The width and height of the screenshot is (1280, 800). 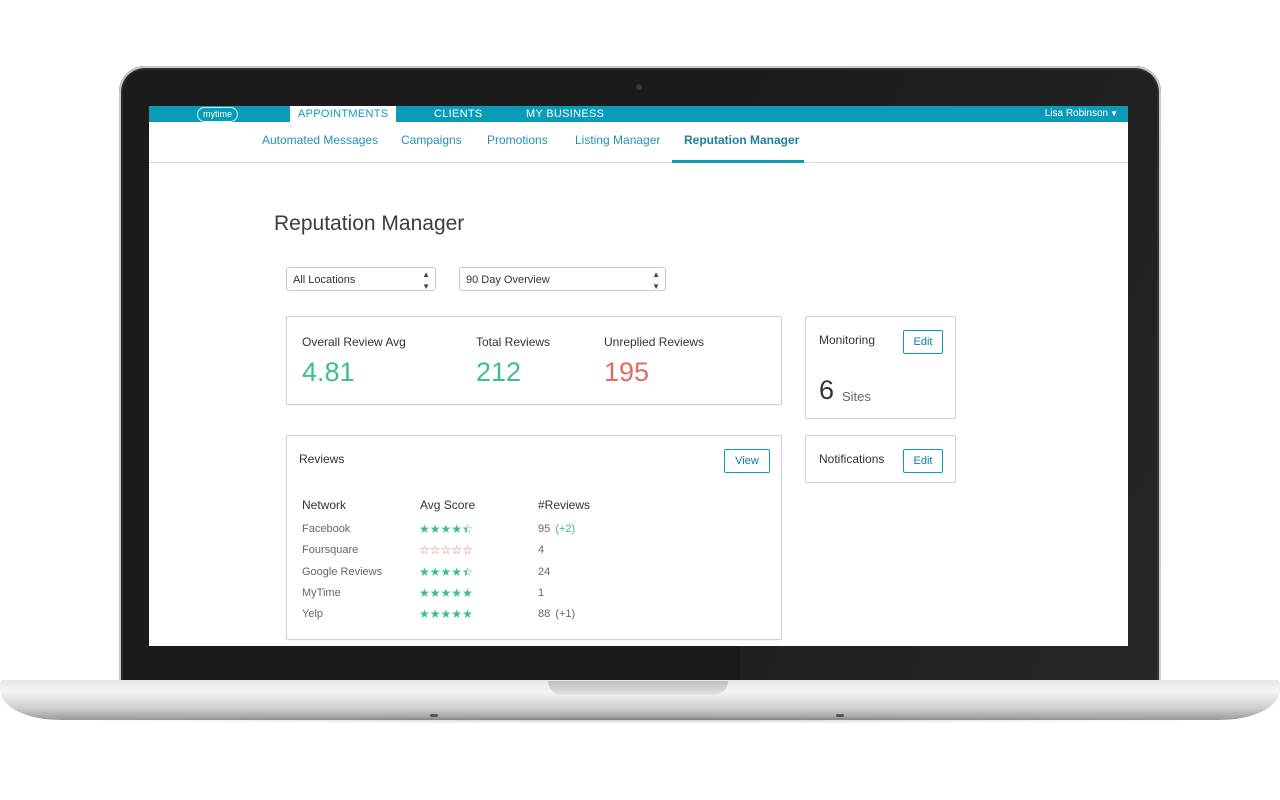 I want to click on column-header-reviews: #Reviews, so click(x=564, y=505).